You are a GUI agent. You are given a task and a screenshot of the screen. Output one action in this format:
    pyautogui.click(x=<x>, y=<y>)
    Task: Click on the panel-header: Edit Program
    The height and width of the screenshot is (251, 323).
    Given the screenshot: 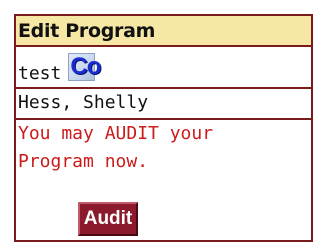 What is the action you would take?
    pyautogui.click(x=163, y=31)
    